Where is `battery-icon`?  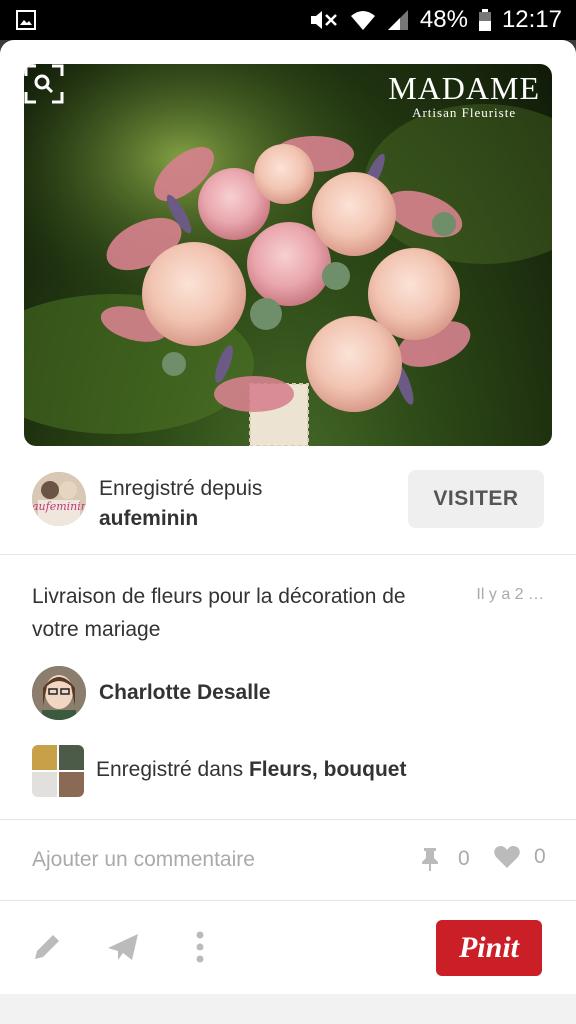
battery-icon is located at coordinates (484, 20).